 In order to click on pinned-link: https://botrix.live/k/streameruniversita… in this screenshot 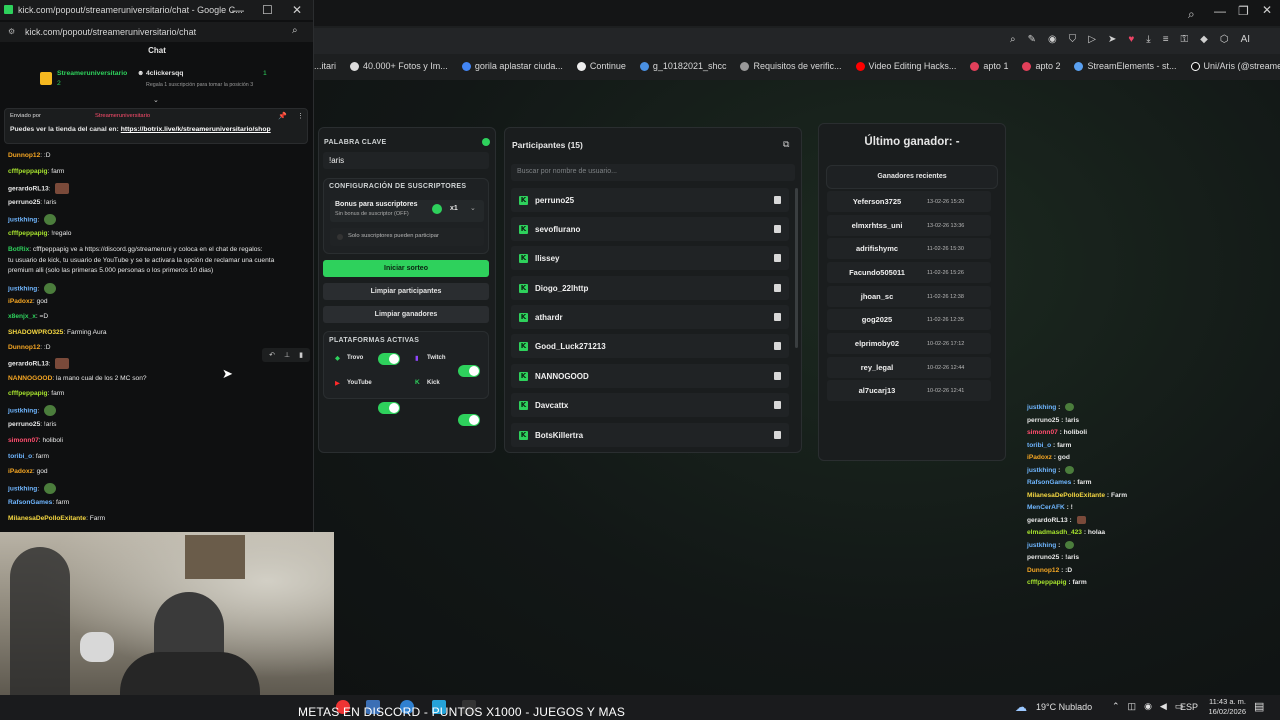, I will do `click(196, 129)`.